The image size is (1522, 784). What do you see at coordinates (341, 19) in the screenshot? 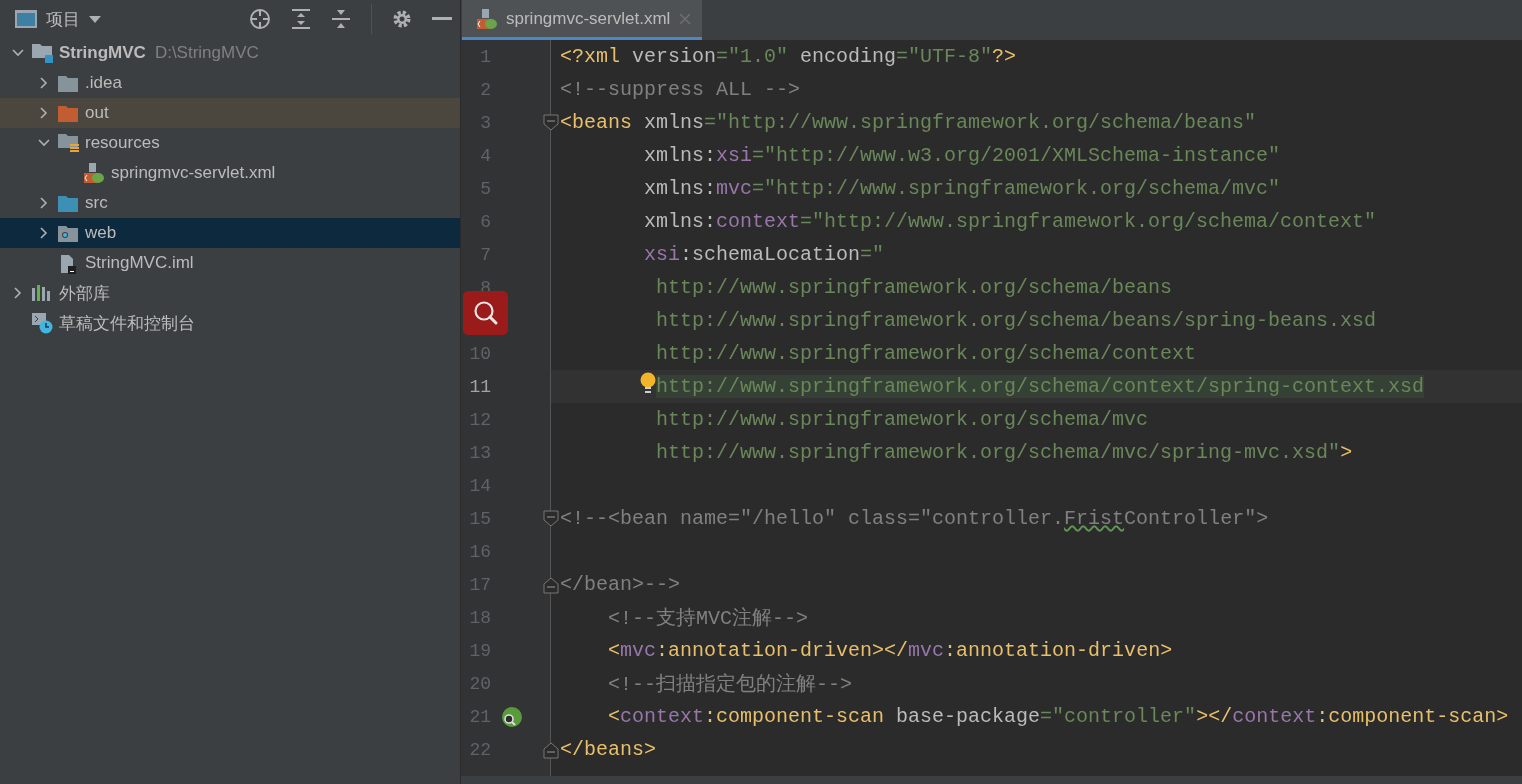
I see `collapse-all-icon` at bounding box center [341, 19].